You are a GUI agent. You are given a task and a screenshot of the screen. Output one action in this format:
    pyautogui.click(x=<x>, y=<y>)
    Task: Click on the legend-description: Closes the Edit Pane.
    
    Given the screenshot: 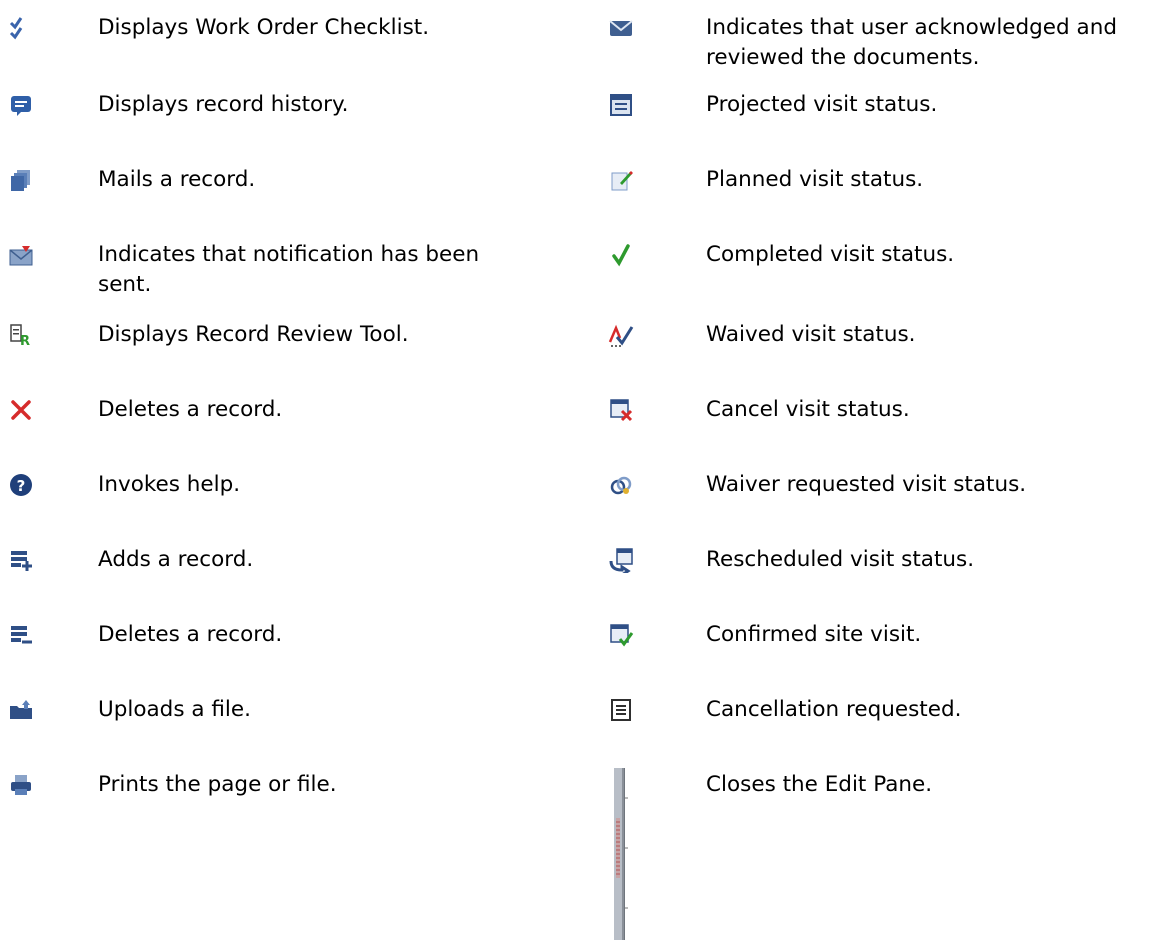 What is the action you would take?
    pyautogui.click(x=819, y=784)
    